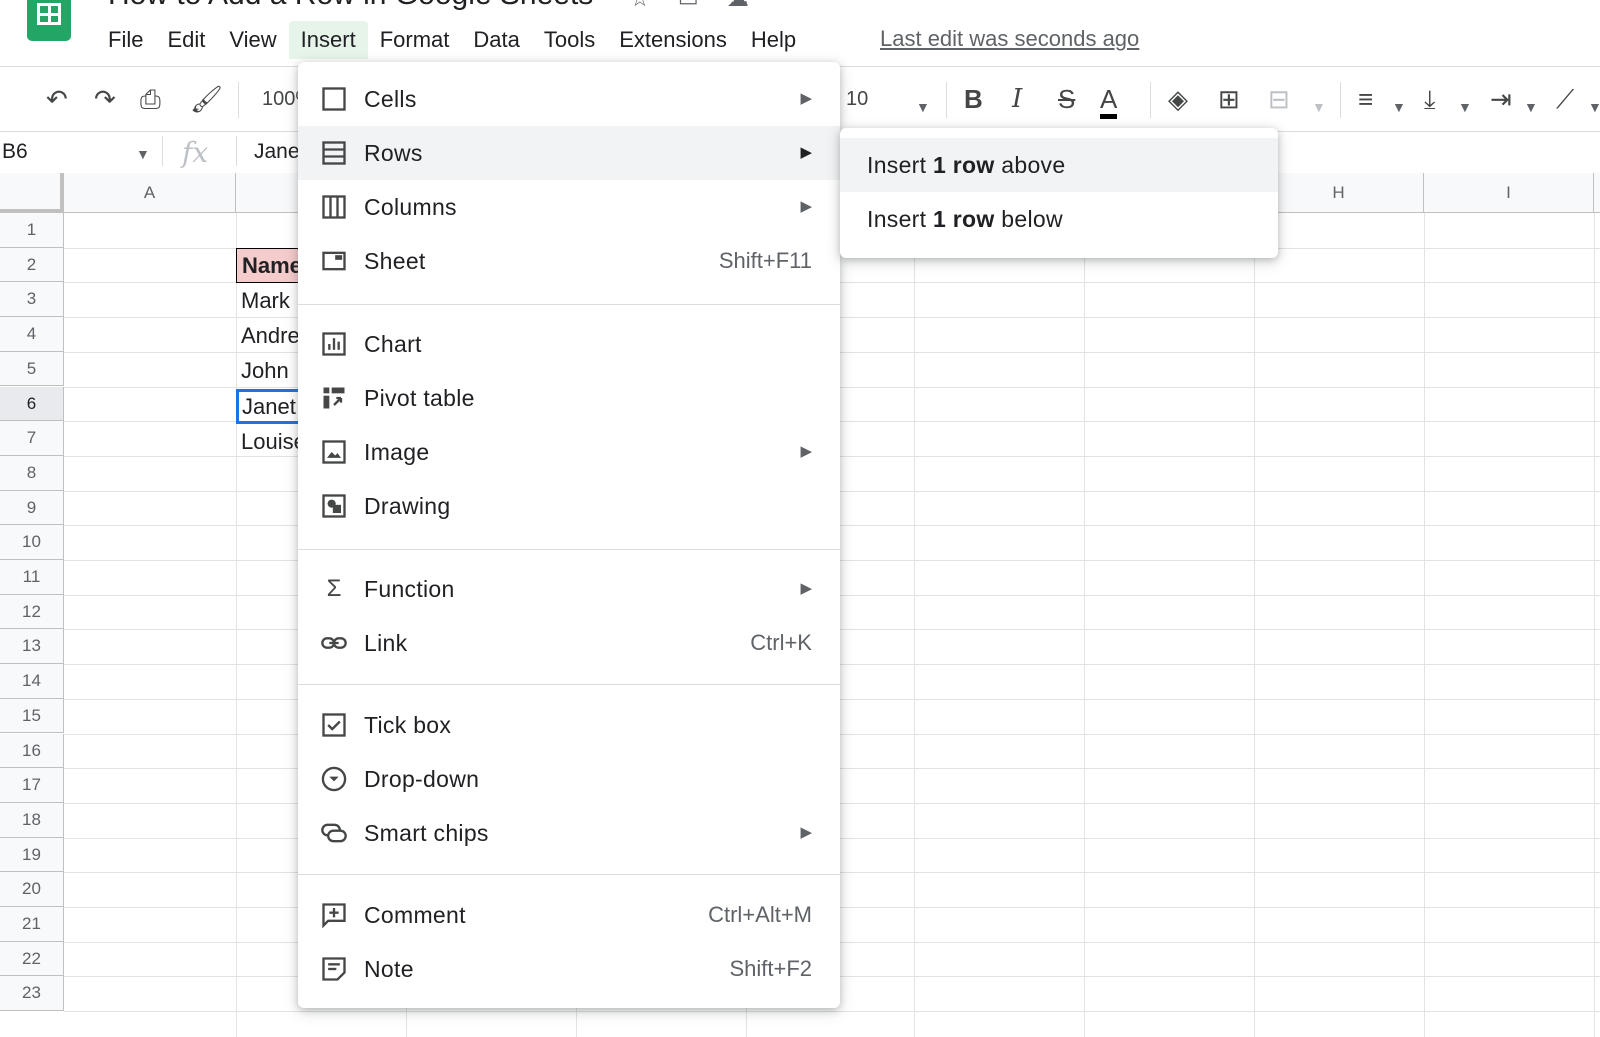 The image size is (1600, 1037). I want to click on row-header: 11, so click(32, 577).